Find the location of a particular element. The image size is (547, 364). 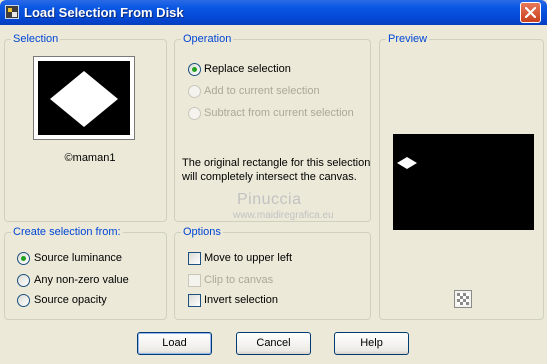

selection-thumbnail-label: ©maman1 is located at coordinates (90, 158).